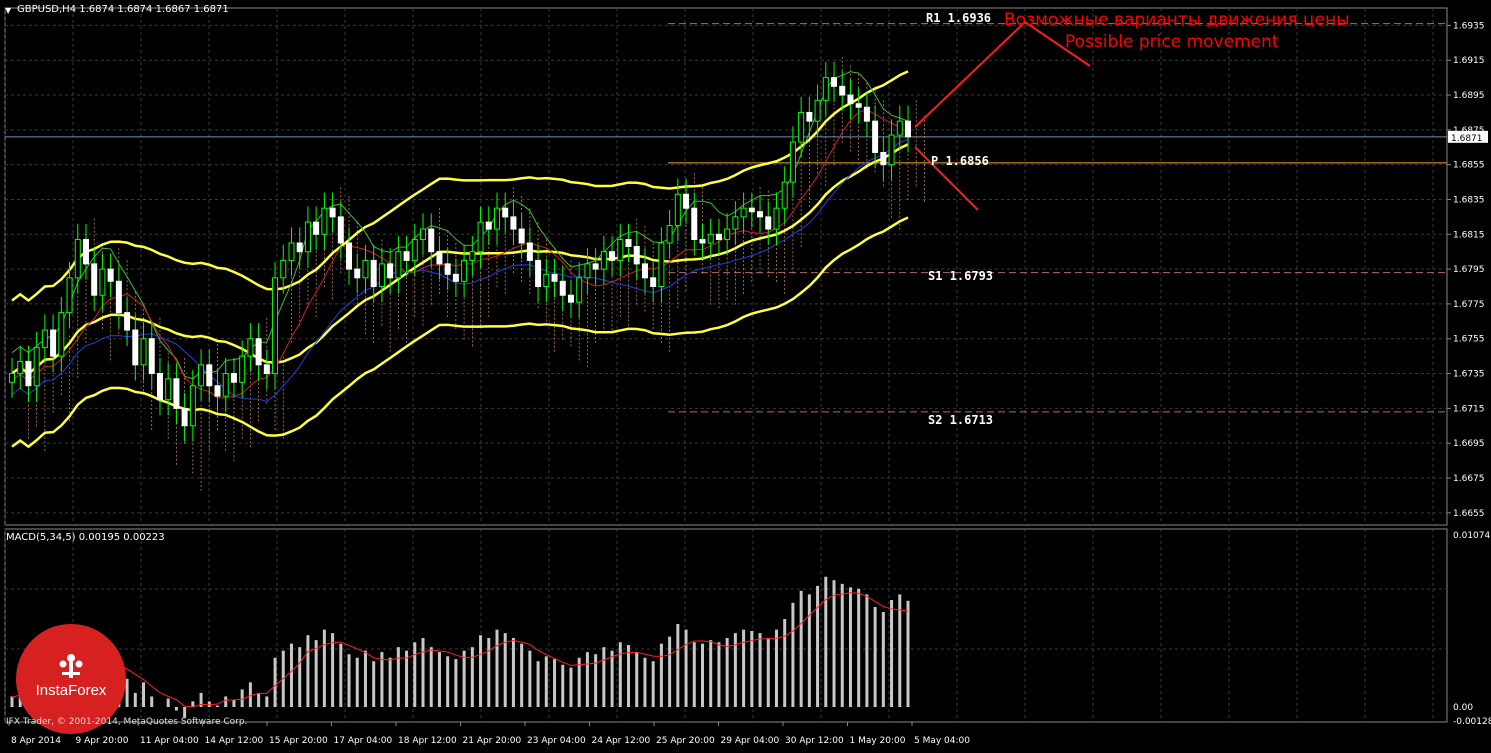 The image size is (1491, 753). What do you see at coordinates (961, 276) in the screenshot?
I see `level-s1-label: S1 1.6793` at bounding box center [961, 276].